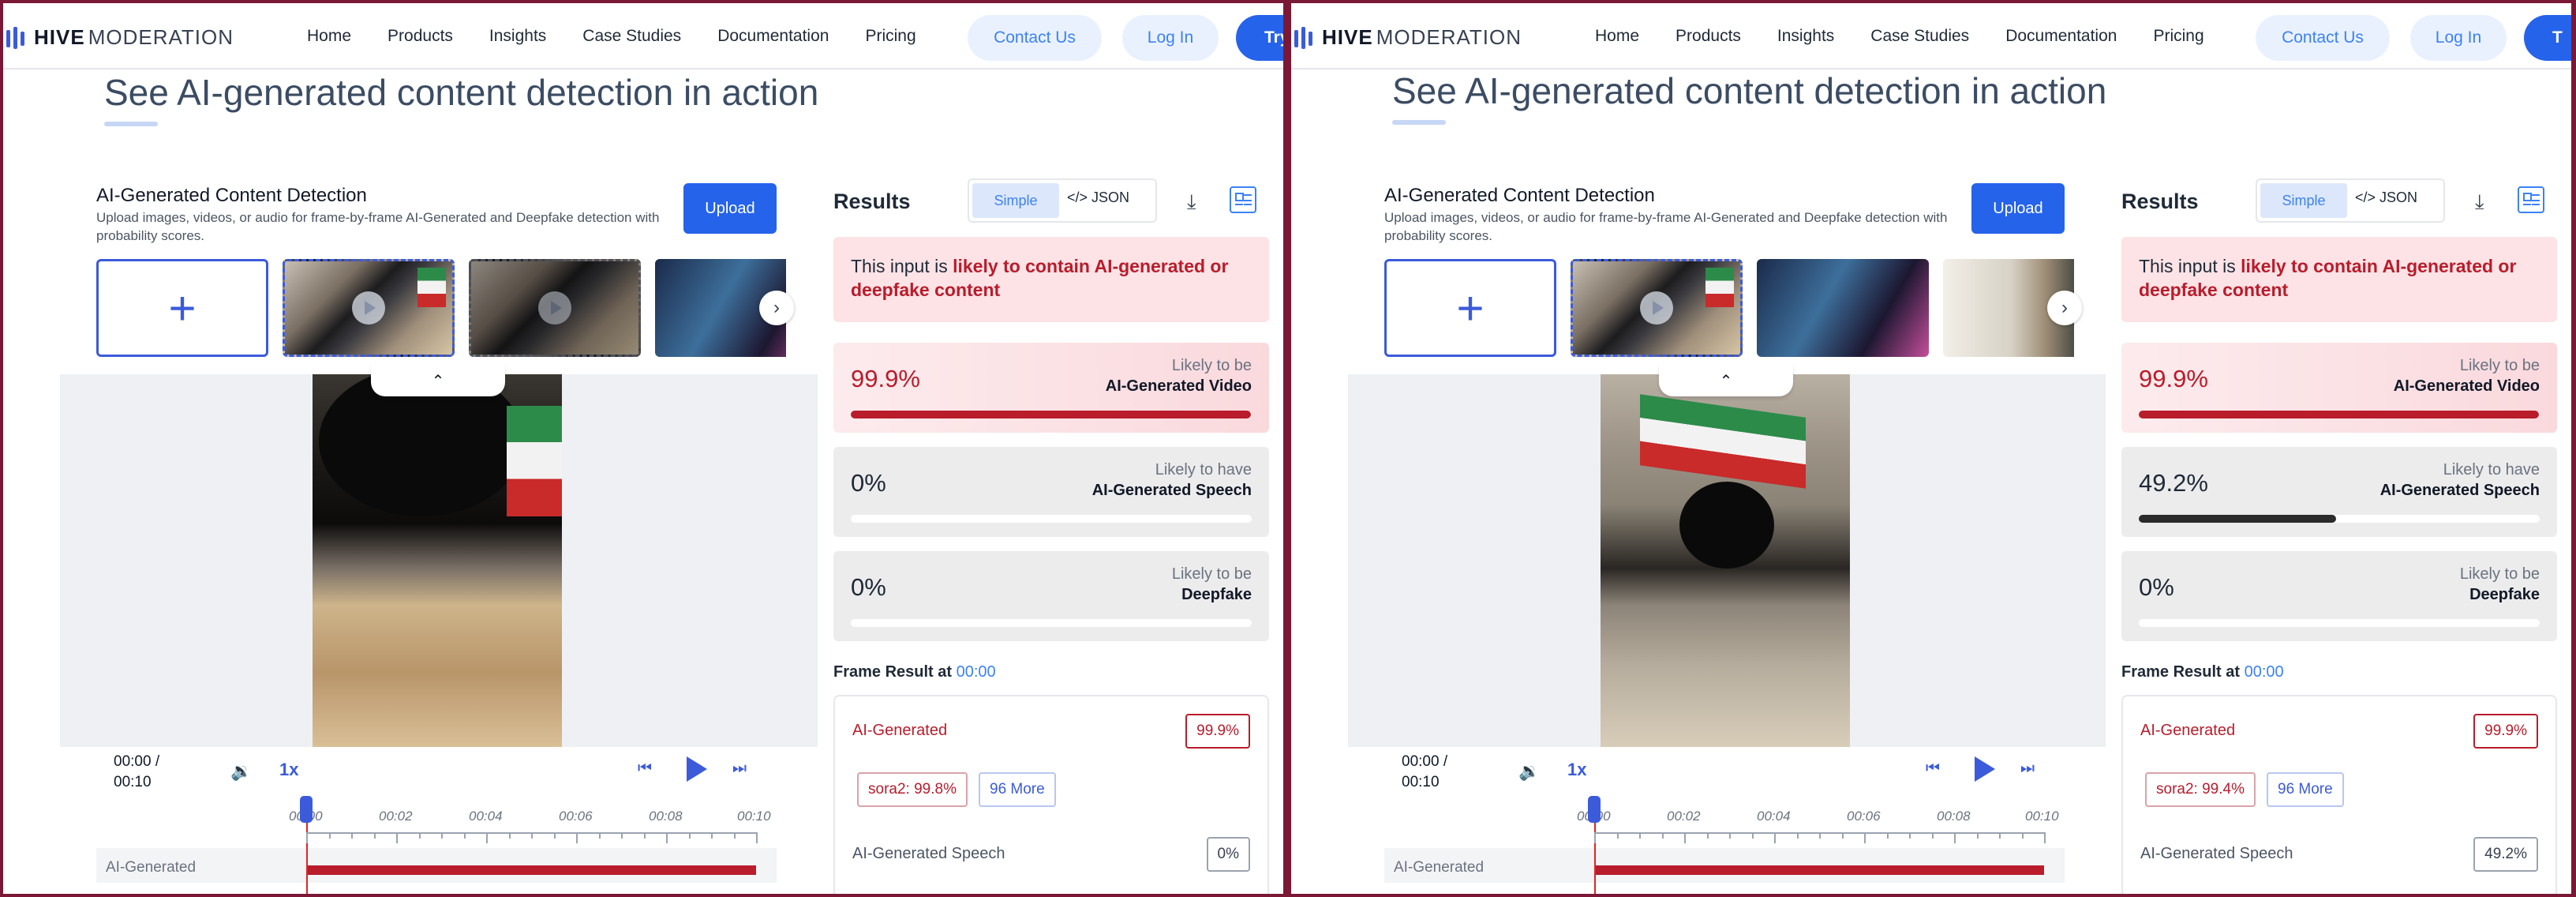  What do you see at coordinates (2505, 731) in the screenshot?
I see `frame-ai-value: 99.9%` at bounding box center [2505, 731].